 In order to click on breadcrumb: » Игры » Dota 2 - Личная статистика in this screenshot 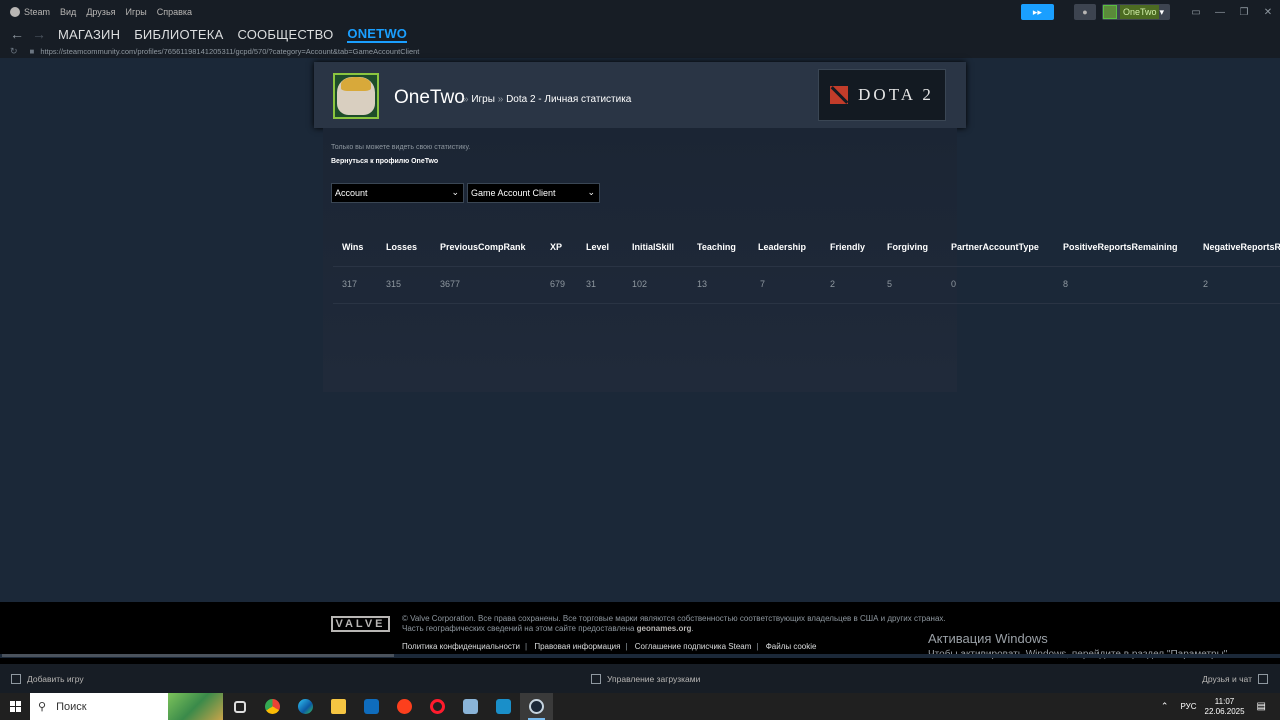, I will do `click(547, 99)`.